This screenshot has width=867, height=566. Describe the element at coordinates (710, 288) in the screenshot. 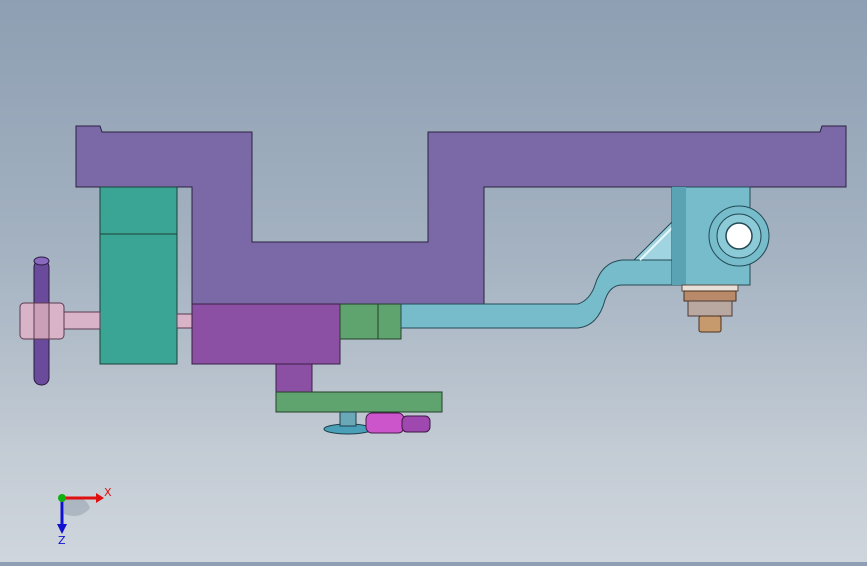

I see `washer-top` at that location.